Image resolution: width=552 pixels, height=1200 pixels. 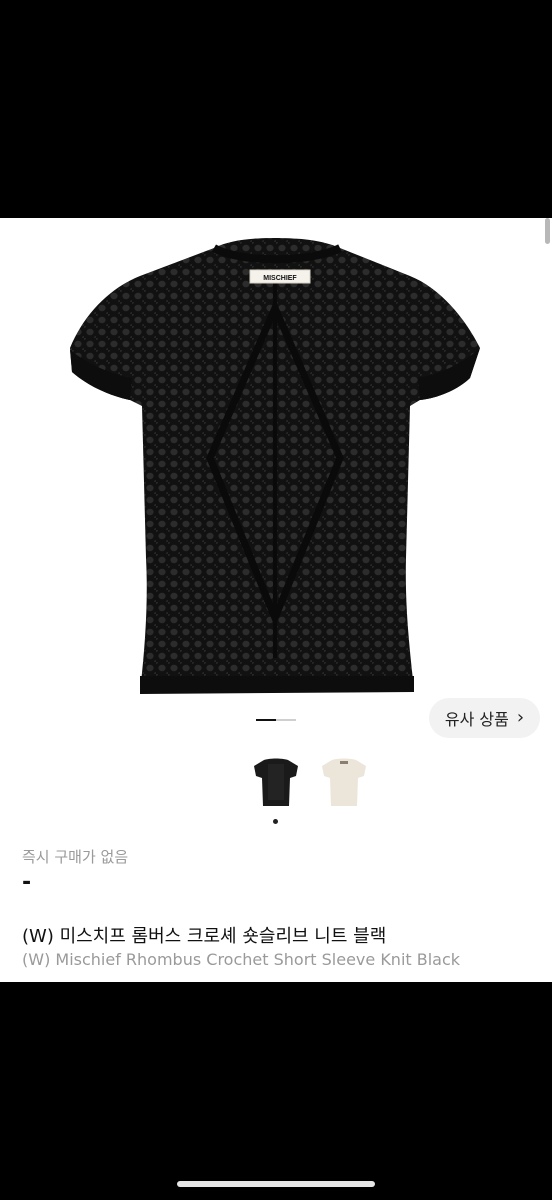 I want to click on image-pager, so click(x=276, y=720).